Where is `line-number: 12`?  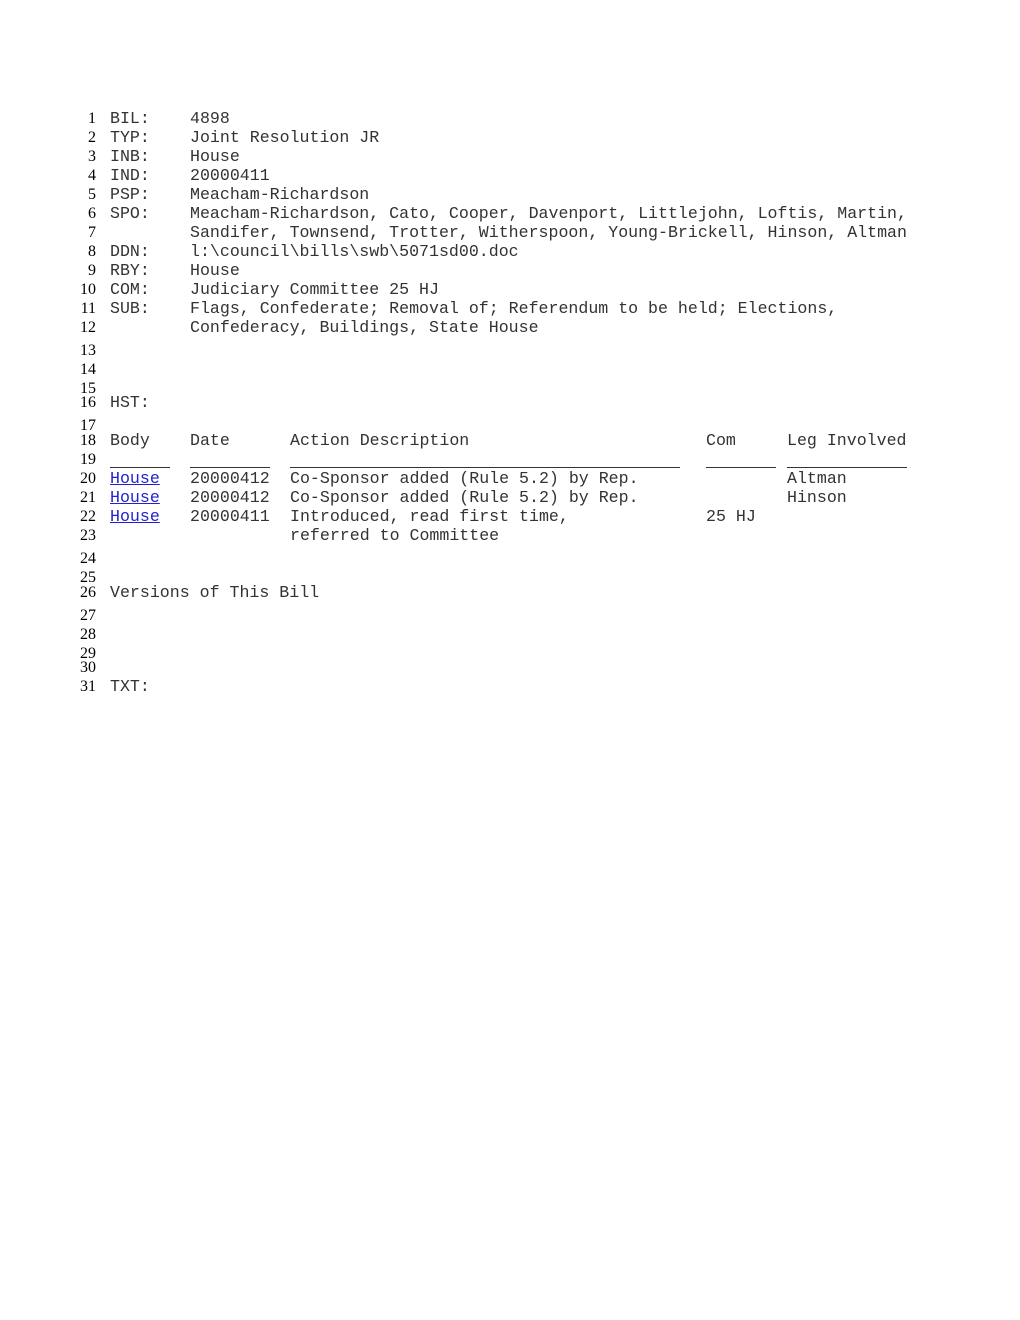
line-number: 12 is located at coordinates (88, 327).